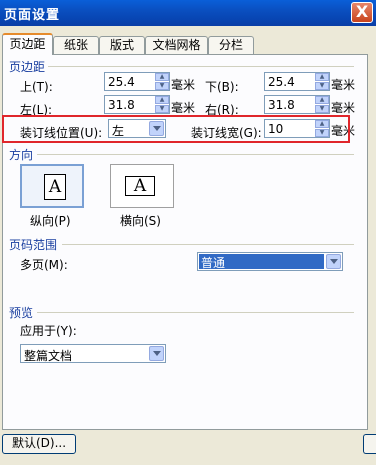 The height and width of the screenshot is (465, 376). I want to click on pages-section-title: 页码范围, so click(33, 245).